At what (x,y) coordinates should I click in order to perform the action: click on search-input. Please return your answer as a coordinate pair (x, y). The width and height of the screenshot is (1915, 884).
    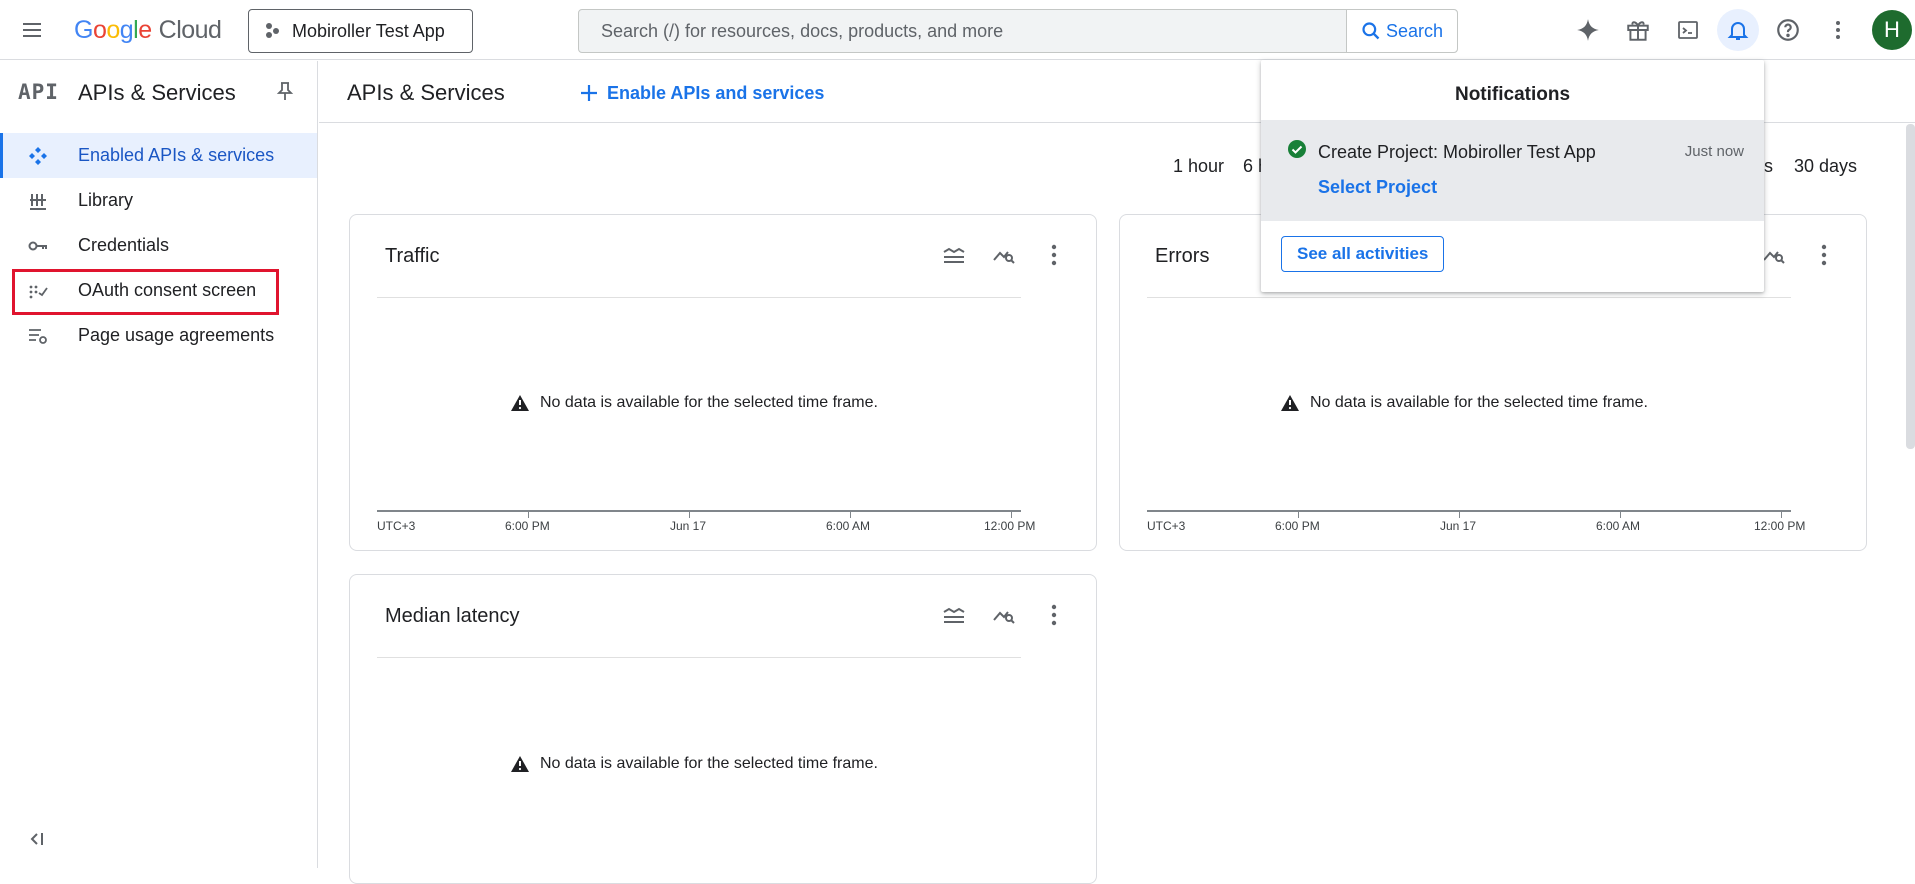
    Looking at the image, I should click on (962, 31).